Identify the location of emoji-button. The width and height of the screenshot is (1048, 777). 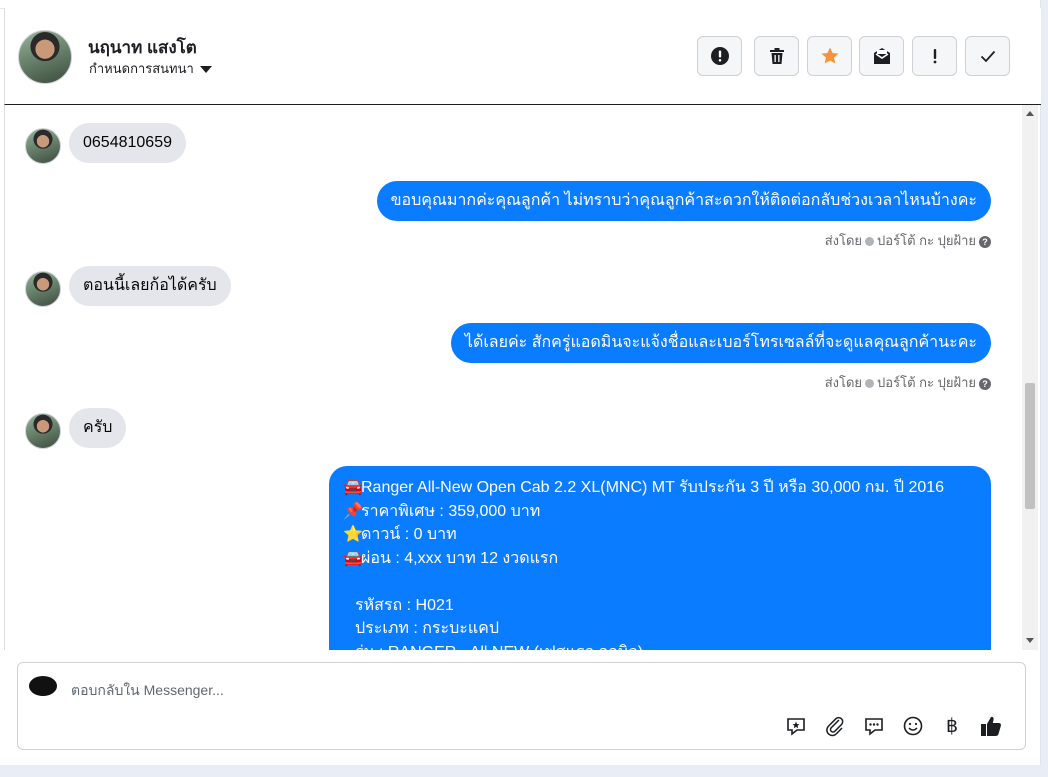
(913, 726).